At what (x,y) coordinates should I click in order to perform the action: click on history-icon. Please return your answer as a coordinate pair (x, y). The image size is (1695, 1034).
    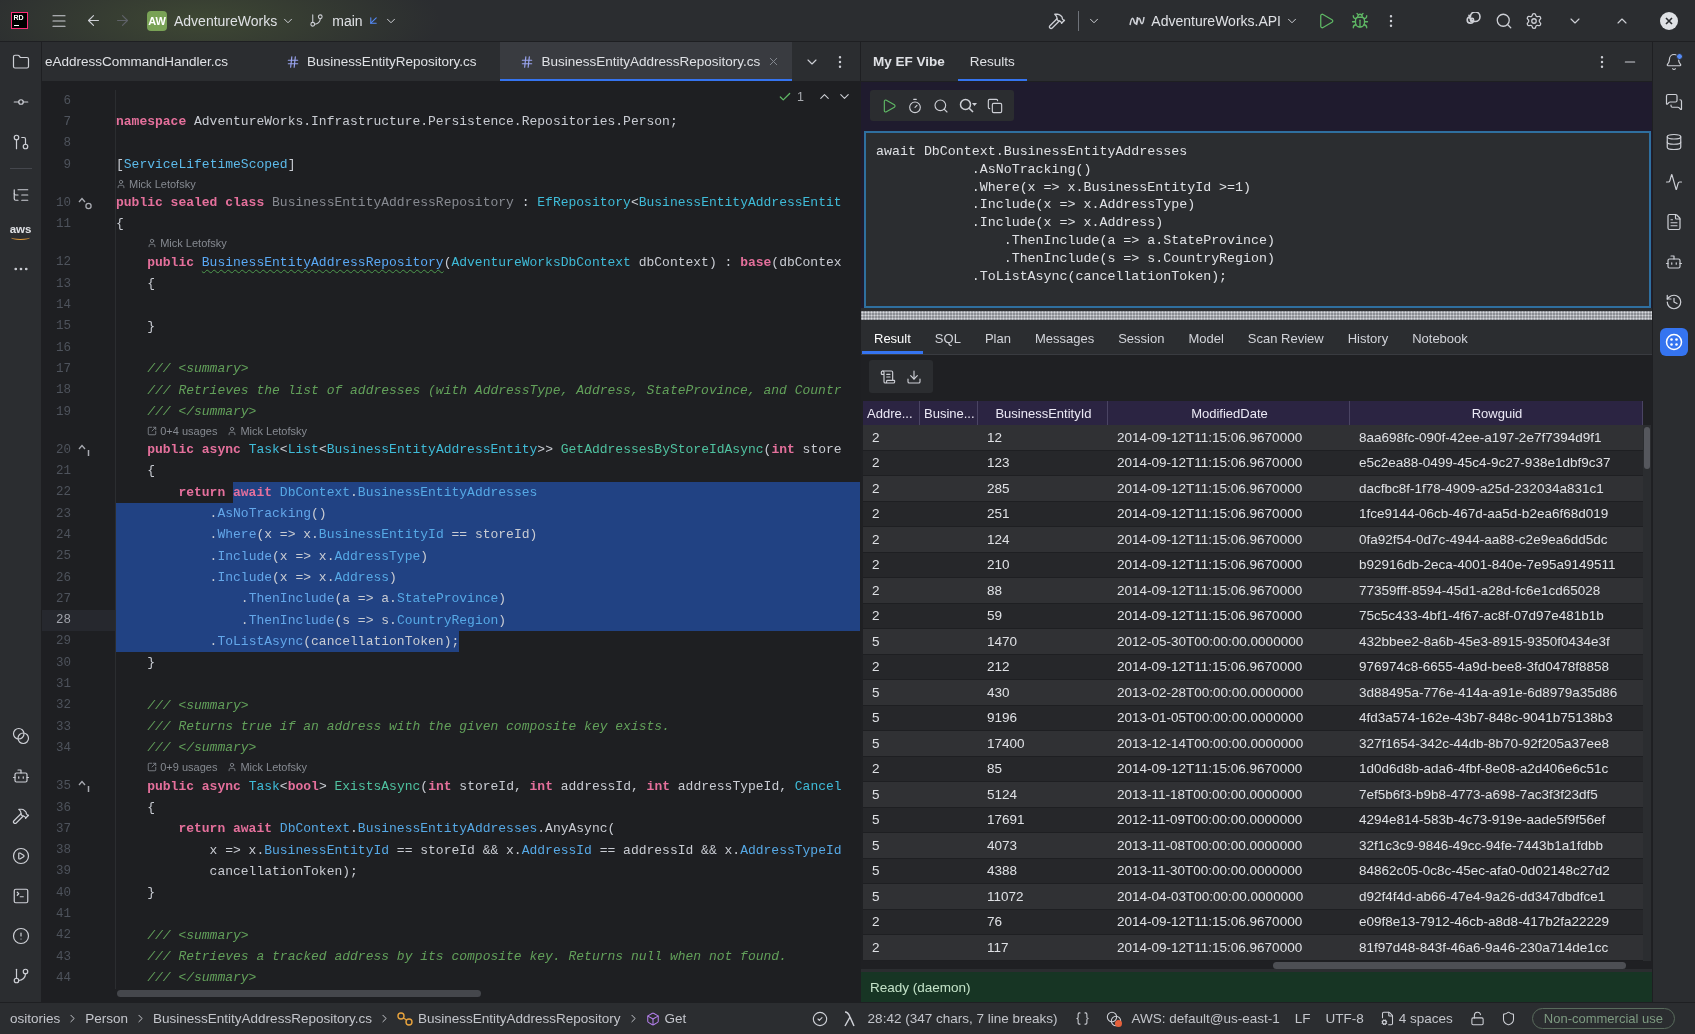
    Looking at the image, I should click on (1674, 302).